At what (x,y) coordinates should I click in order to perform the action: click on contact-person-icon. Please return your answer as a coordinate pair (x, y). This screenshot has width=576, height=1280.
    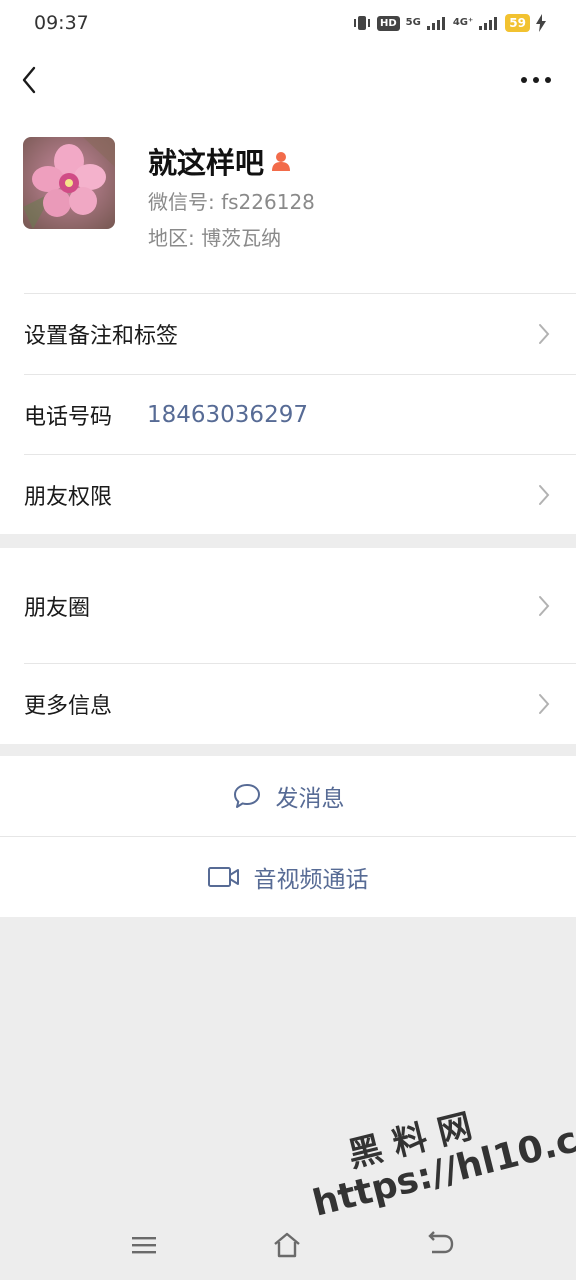
    Looking at the image, I should click on (281, 161).